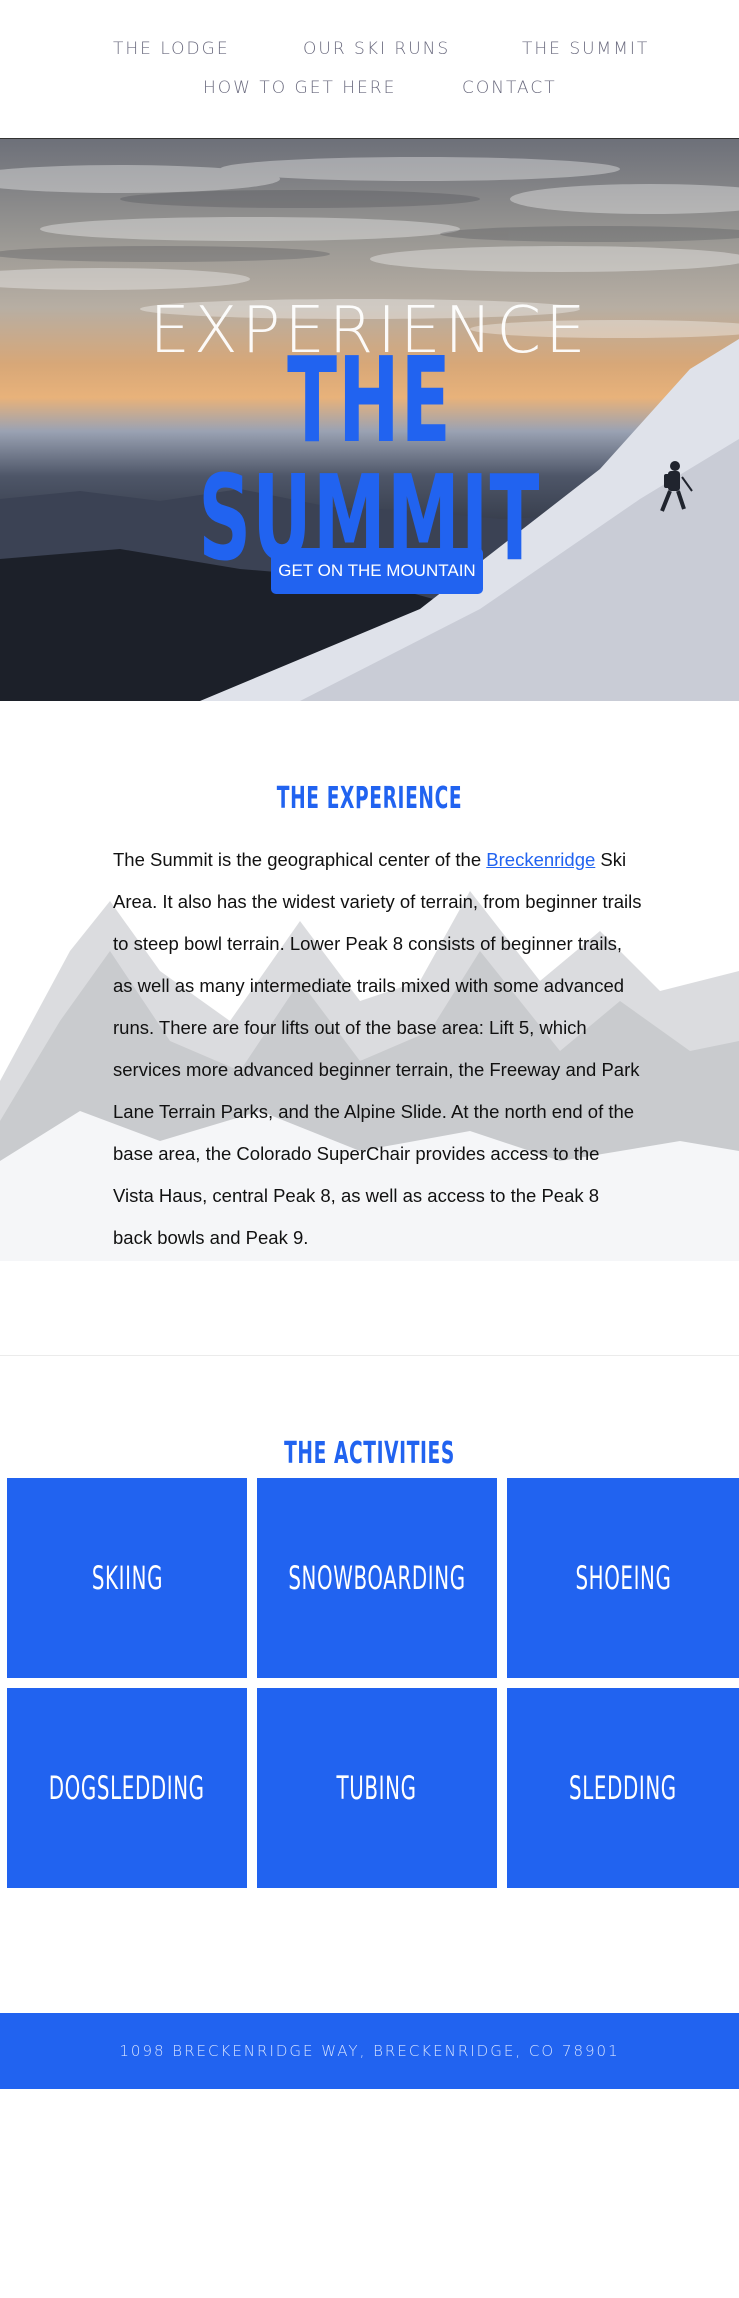 The image size is (739, 2298). I want to click on activity-tile-sledding: SLEDDING, so click(623, 1788).